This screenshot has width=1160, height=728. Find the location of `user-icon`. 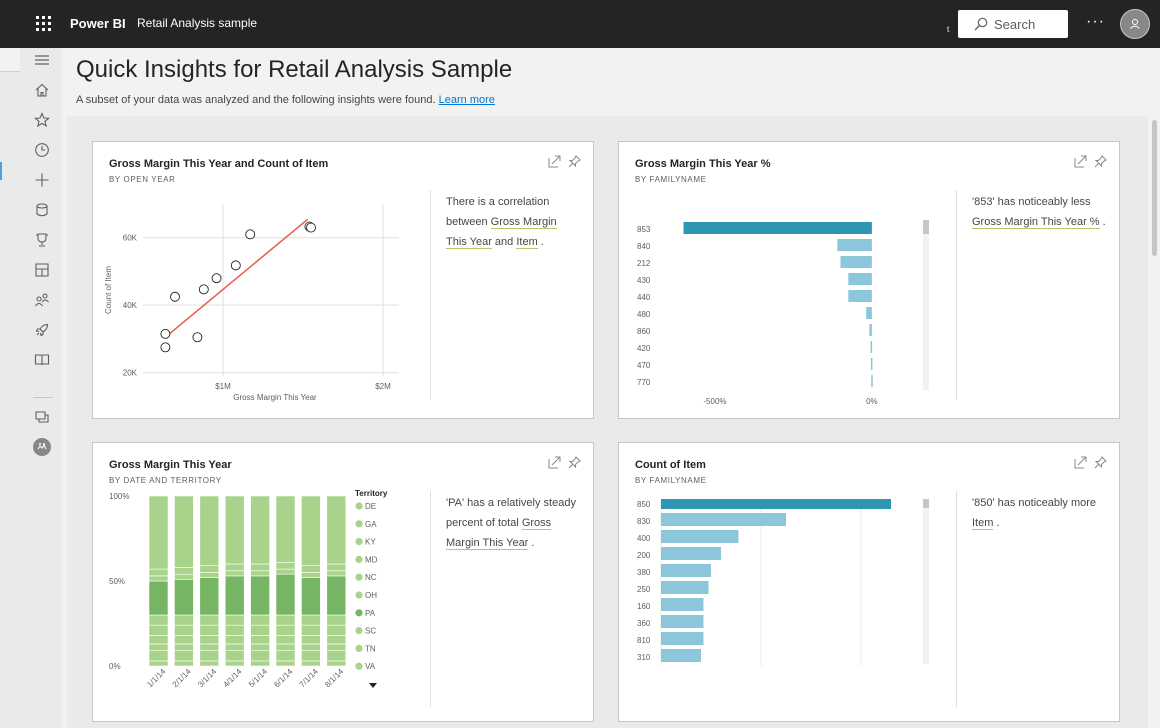

user-icon is located at coordinates (1135, 24).